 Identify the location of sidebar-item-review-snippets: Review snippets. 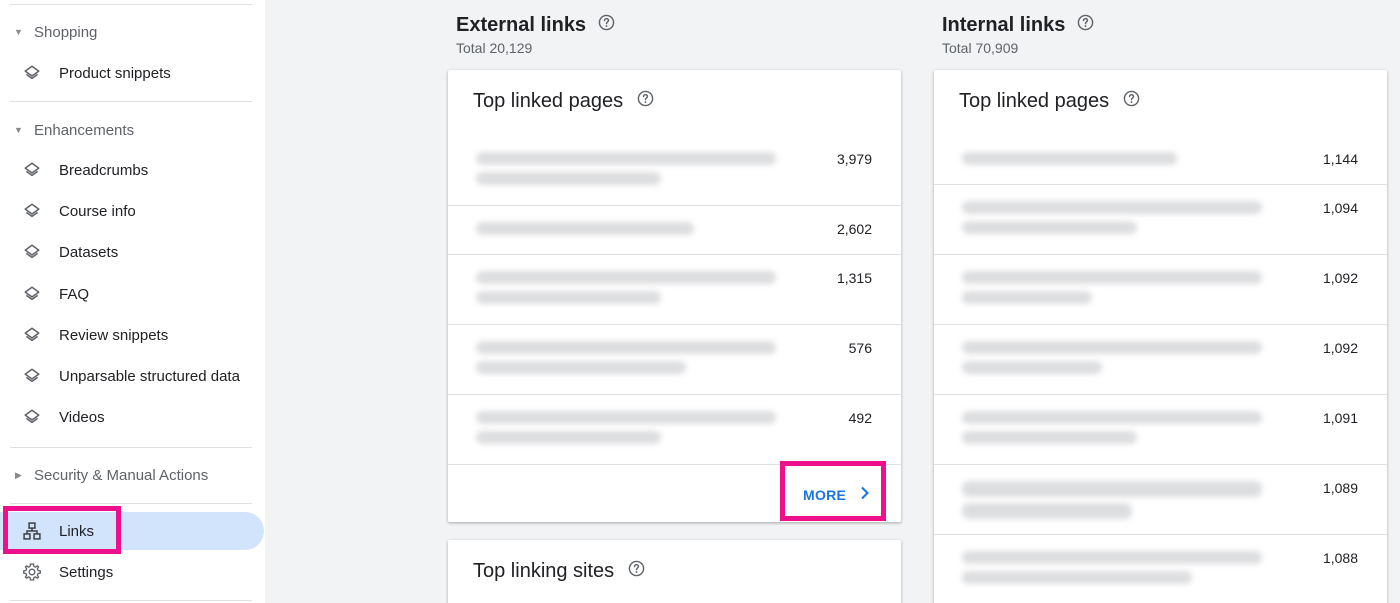
(132, 335).